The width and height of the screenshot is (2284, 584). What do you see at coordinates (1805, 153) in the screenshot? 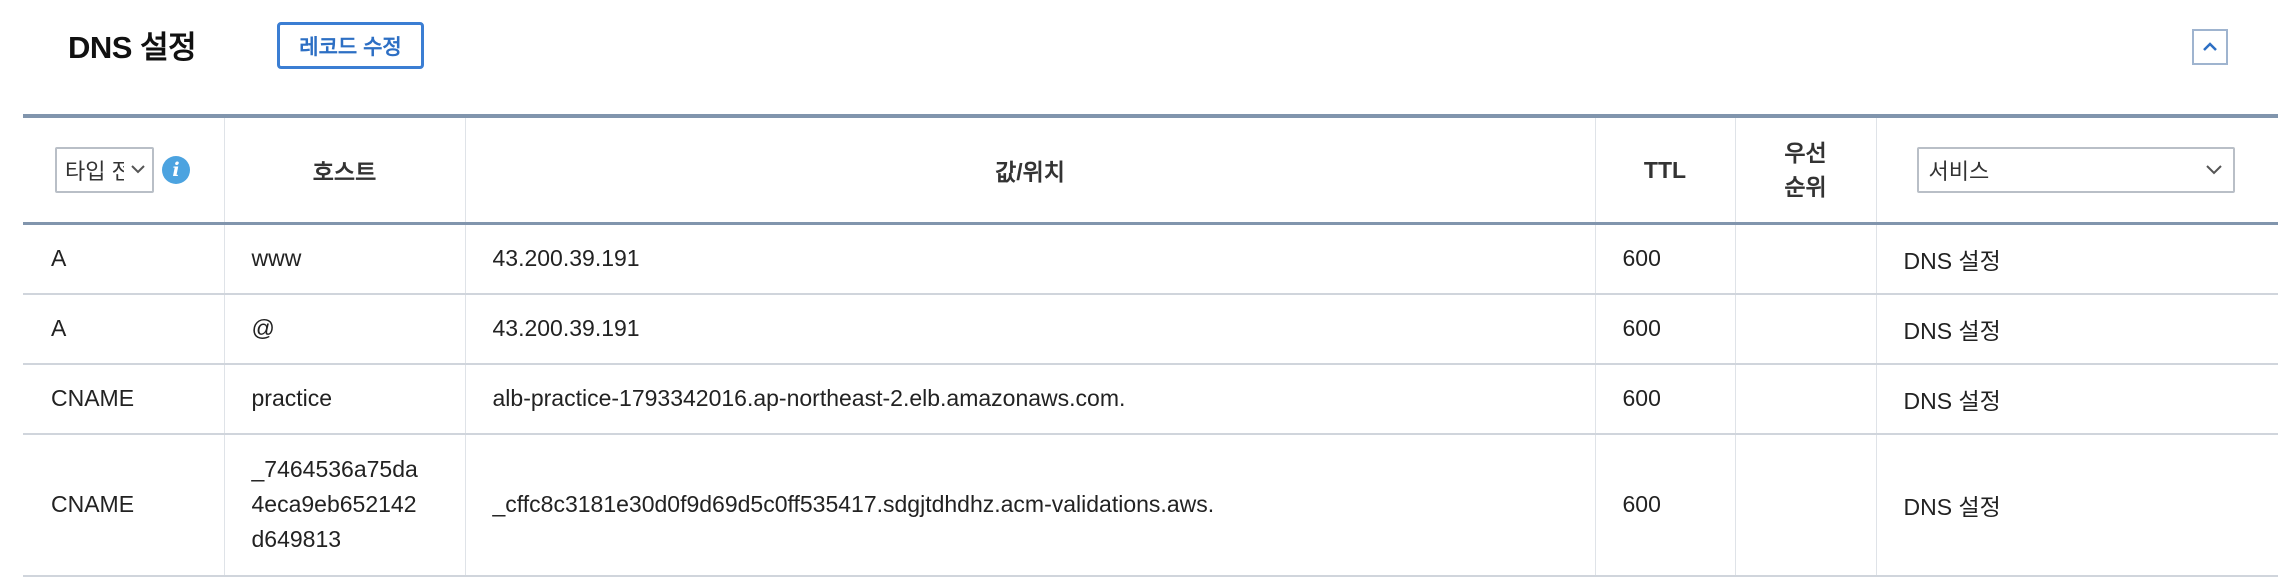
I see `priority-header-line1: 우선` at bounding box center [1805, 153].